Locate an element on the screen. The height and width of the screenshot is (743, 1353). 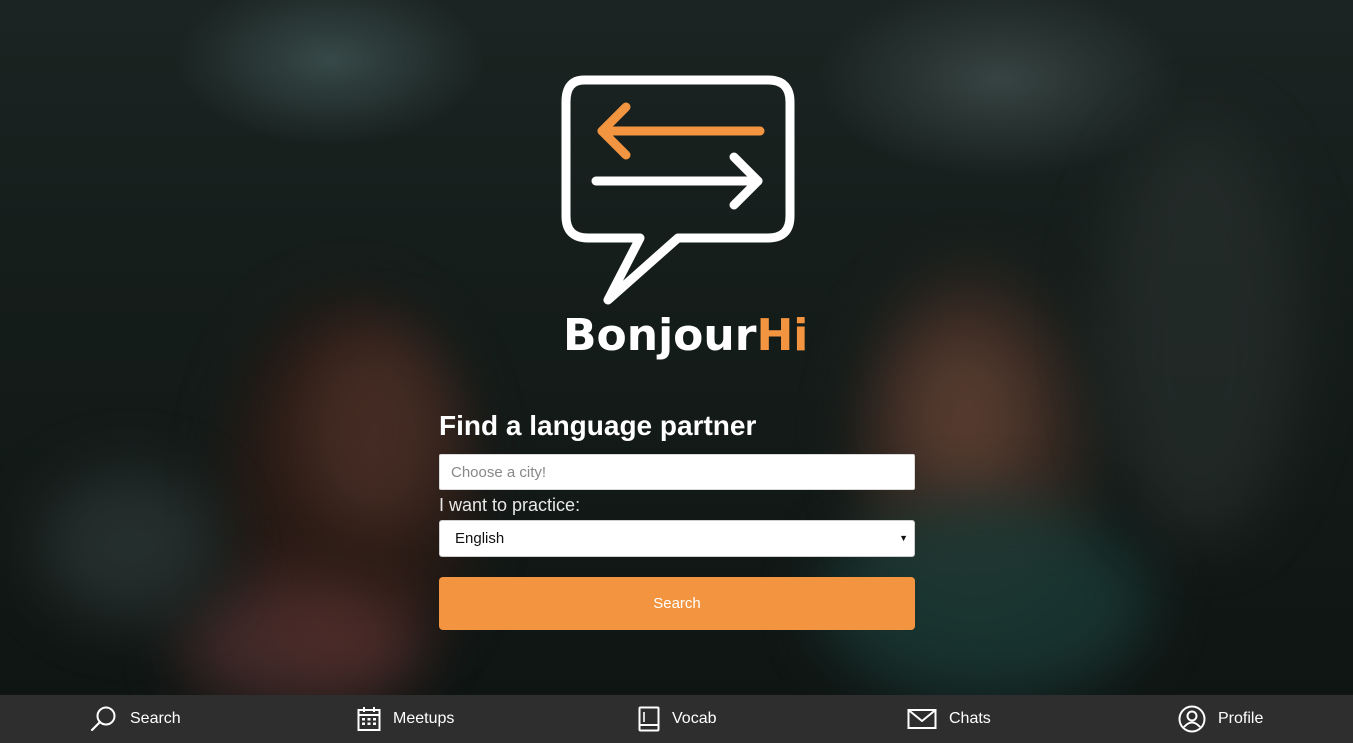
nav-item-vocab: Vocab is located at coordinates (677, 719).